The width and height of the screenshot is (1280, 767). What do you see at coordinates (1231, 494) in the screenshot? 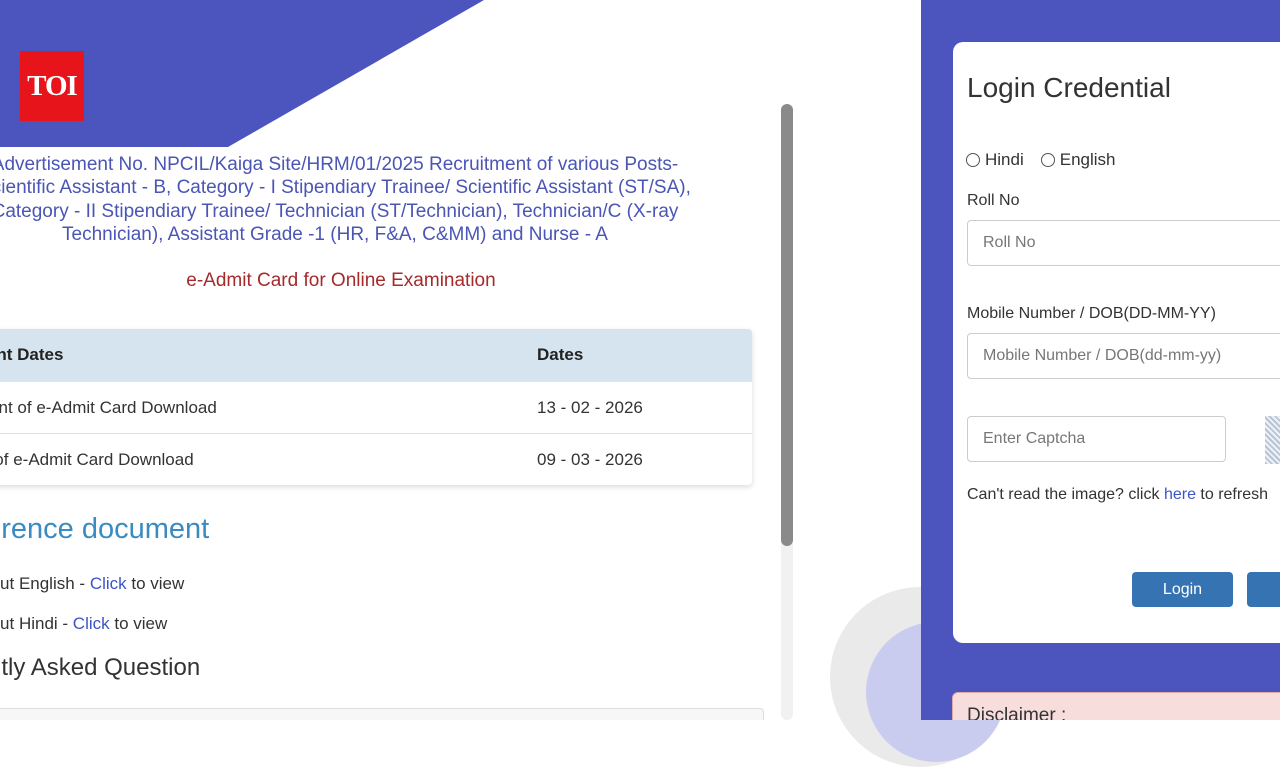
I see `captcha-help-suffix: to refresh` at bounding box center [1231, 494].